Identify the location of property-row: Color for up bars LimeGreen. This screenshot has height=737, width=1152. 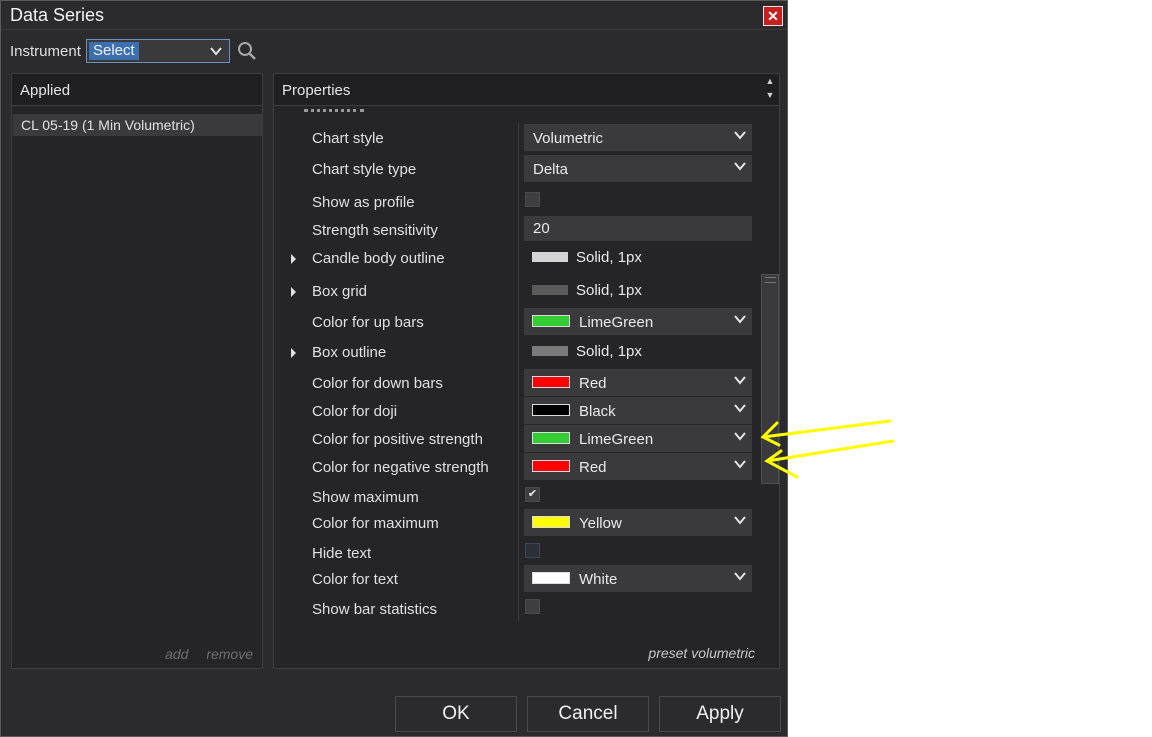
(517, 322).